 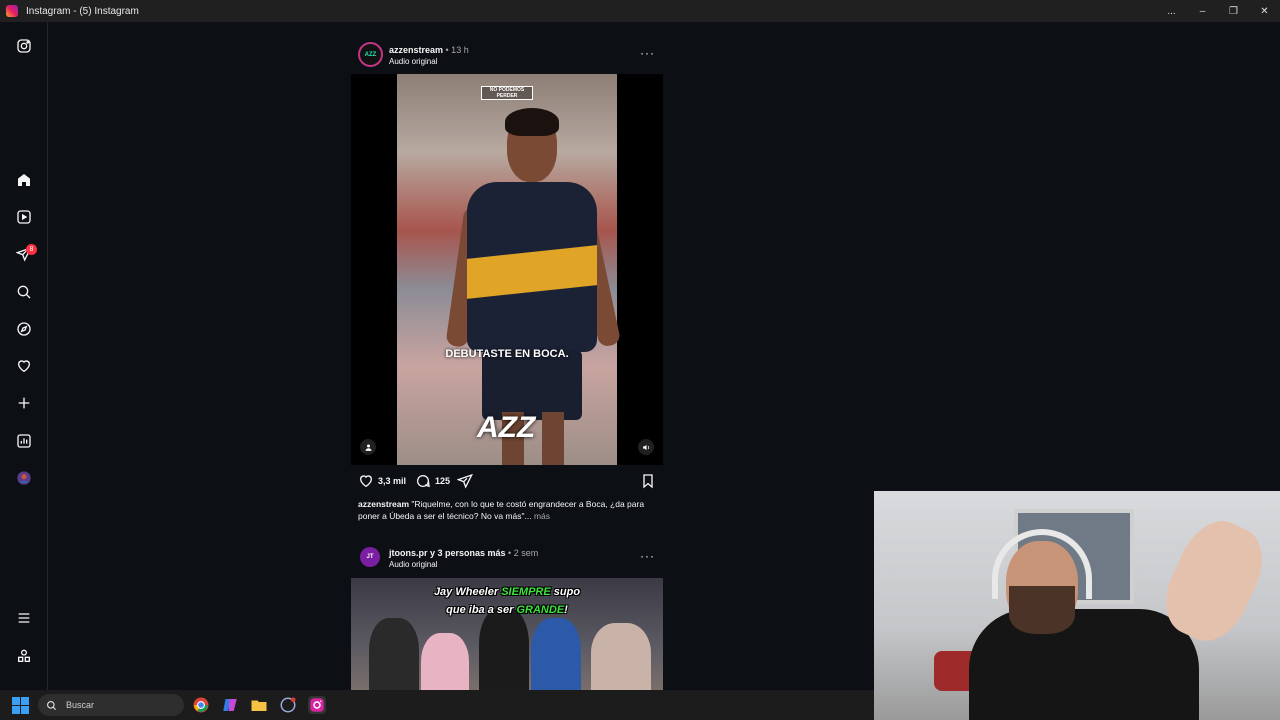 What do you see at coordinates (201, 705) in the screenshot?
I see `chrome-icon` at bounding box center [201, 705].